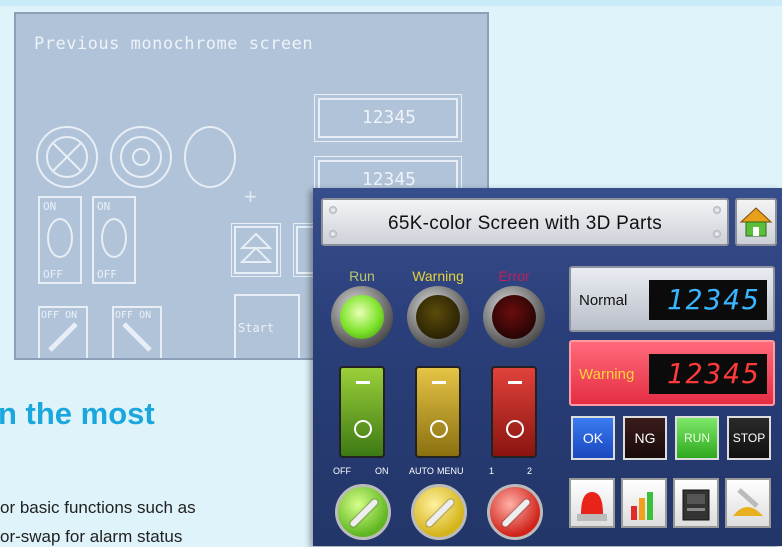 The width and height of the screenshot is (782, 547). I want to click on red-selector-knob, so click(515, 512).